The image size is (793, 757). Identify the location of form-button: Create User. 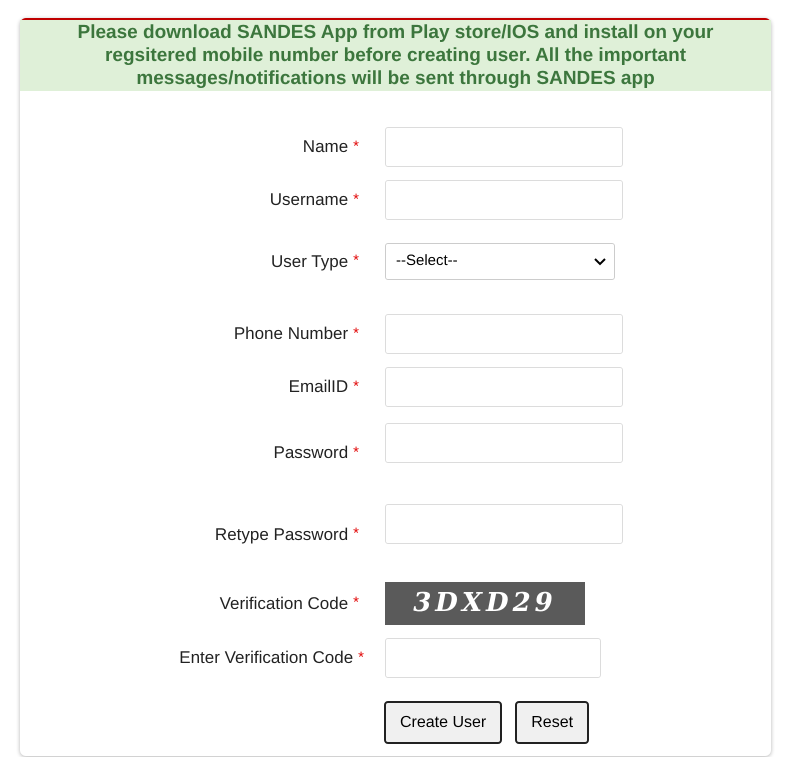
(443, 722).